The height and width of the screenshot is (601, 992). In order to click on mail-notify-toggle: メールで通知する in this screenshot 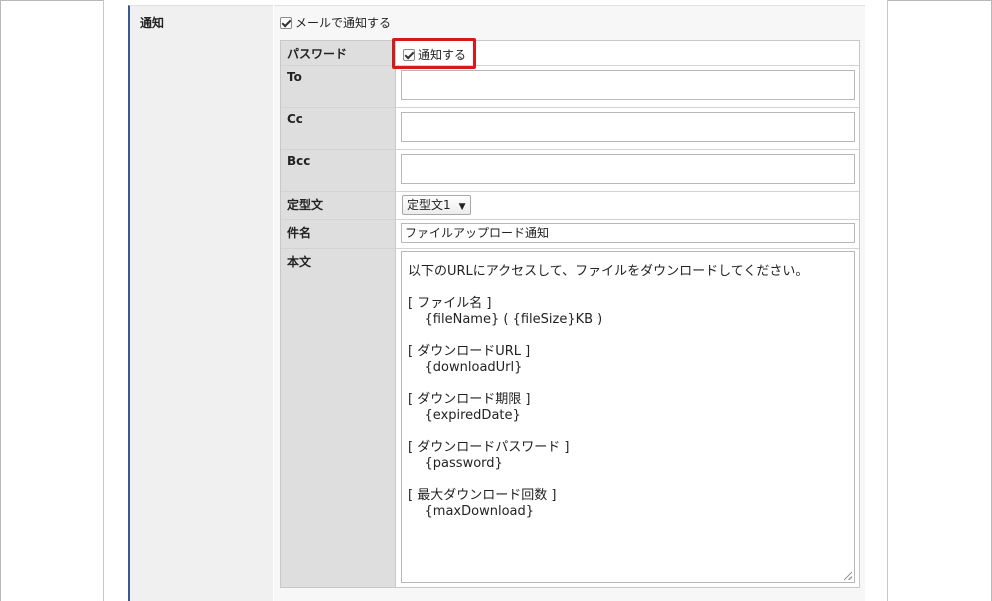, I will do `click(335, 22)`.